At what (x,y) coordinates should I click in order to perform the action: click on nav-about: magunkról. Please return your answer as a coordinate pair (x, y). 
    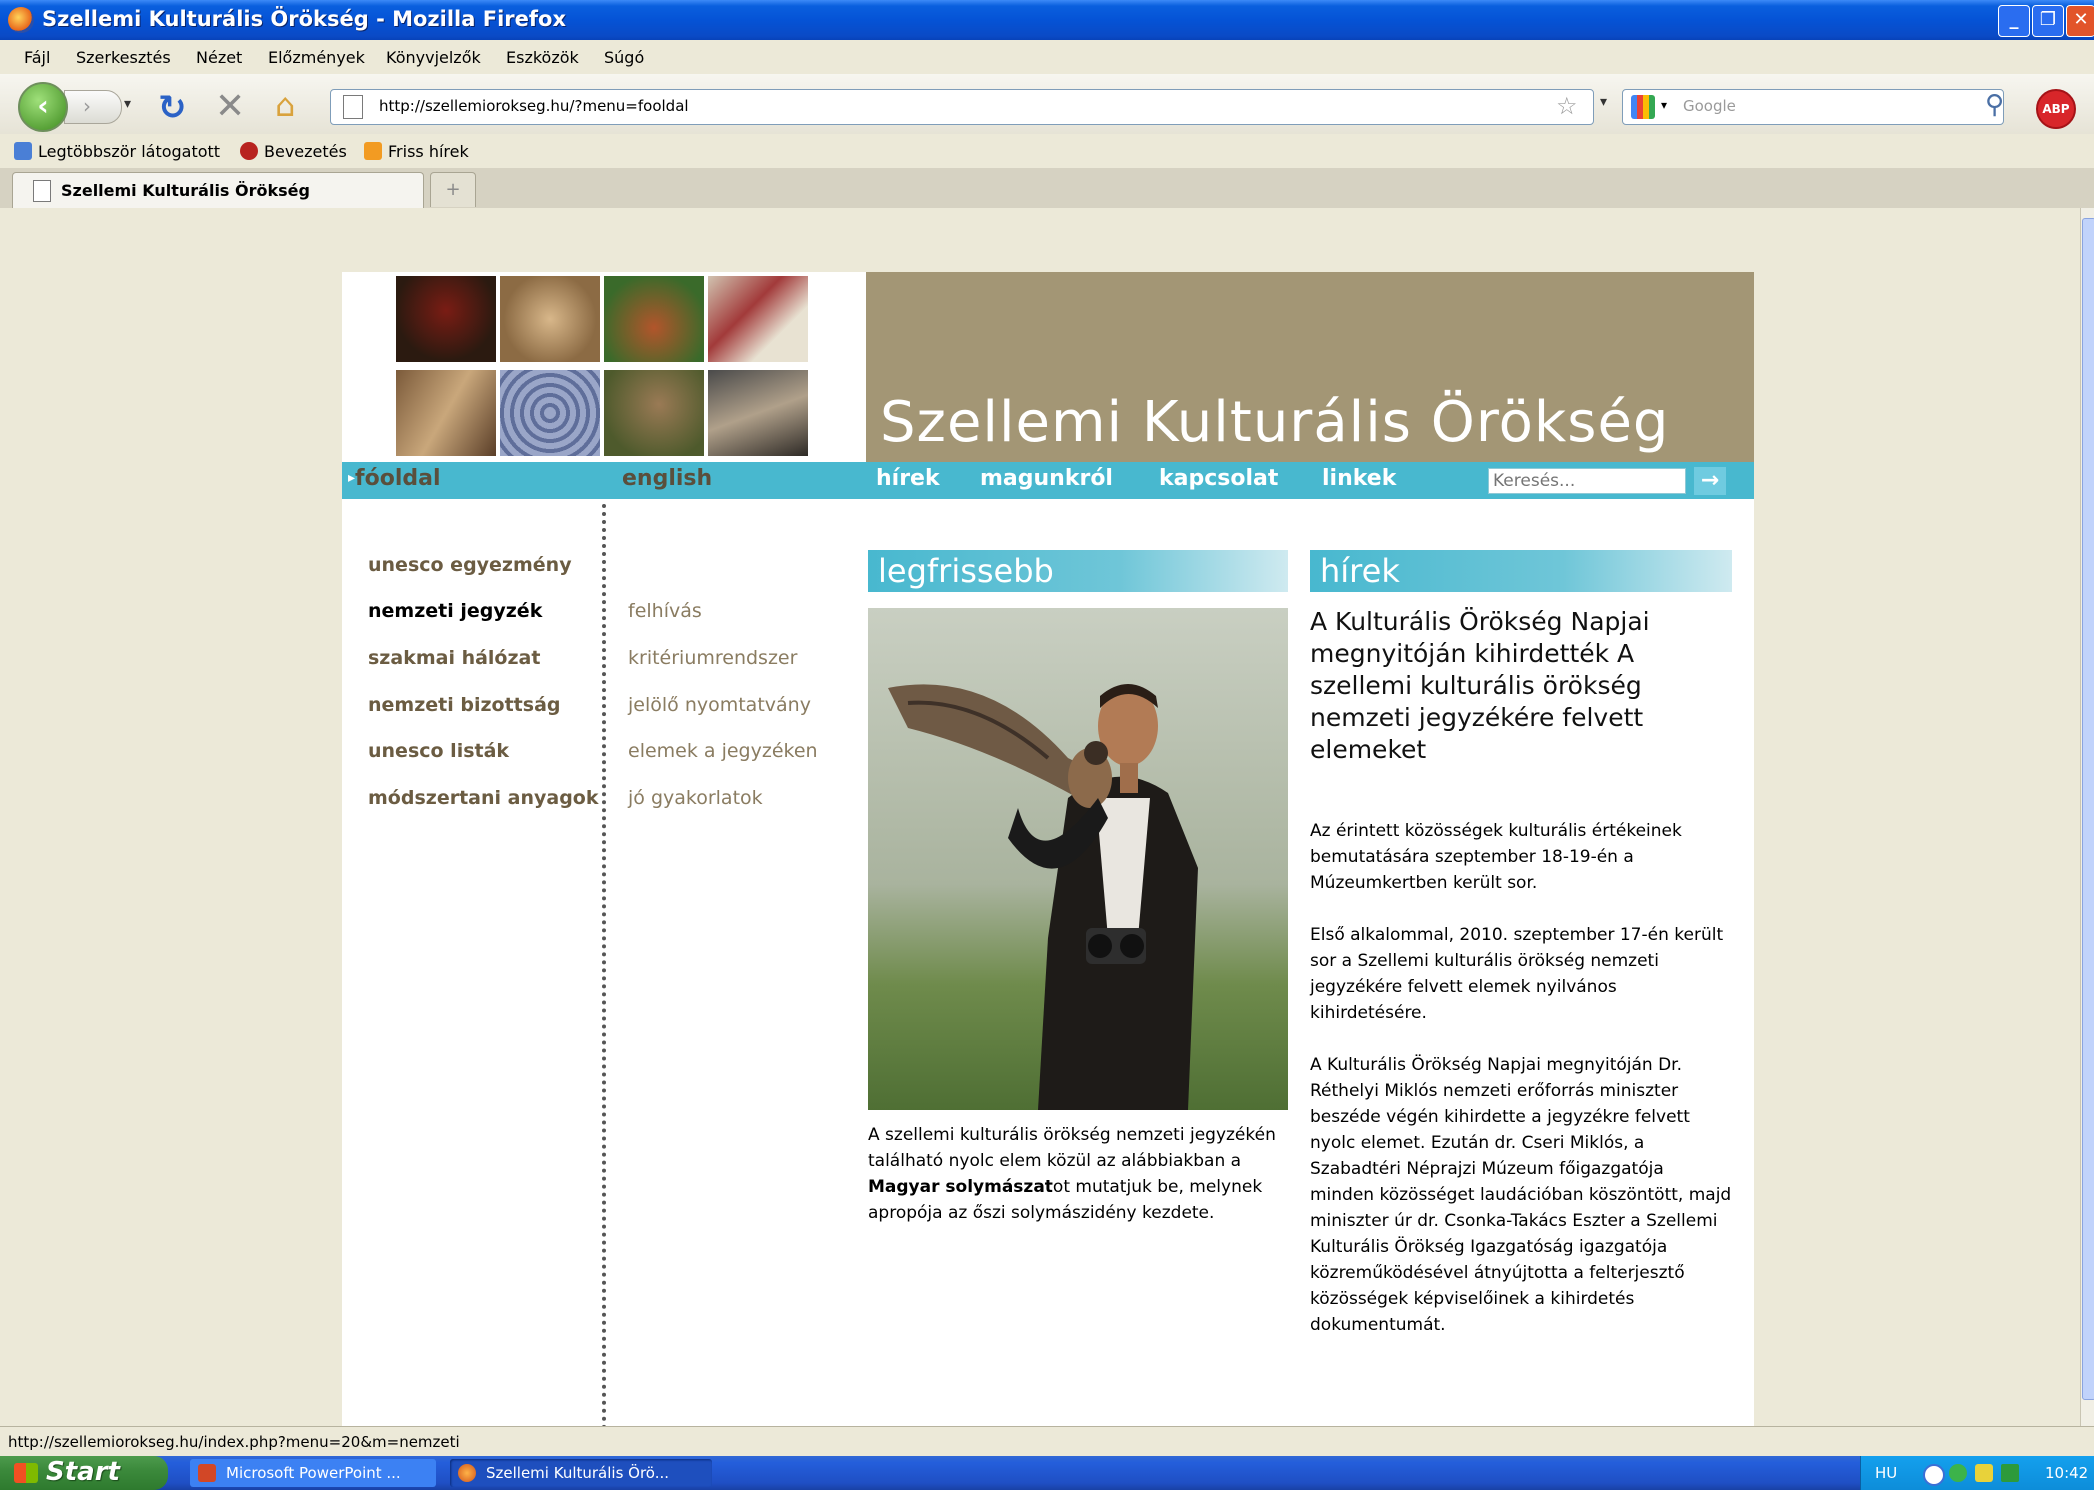
    Looking at the image, I should click on (1046, 478).